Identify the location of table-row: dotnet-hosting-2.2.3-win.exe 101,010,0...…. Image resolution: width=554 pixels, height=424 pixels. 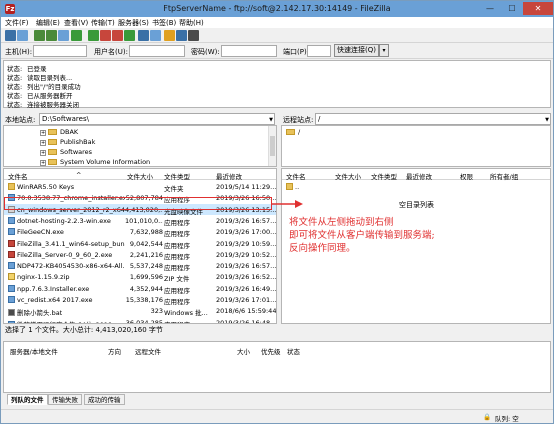
(140, 221).